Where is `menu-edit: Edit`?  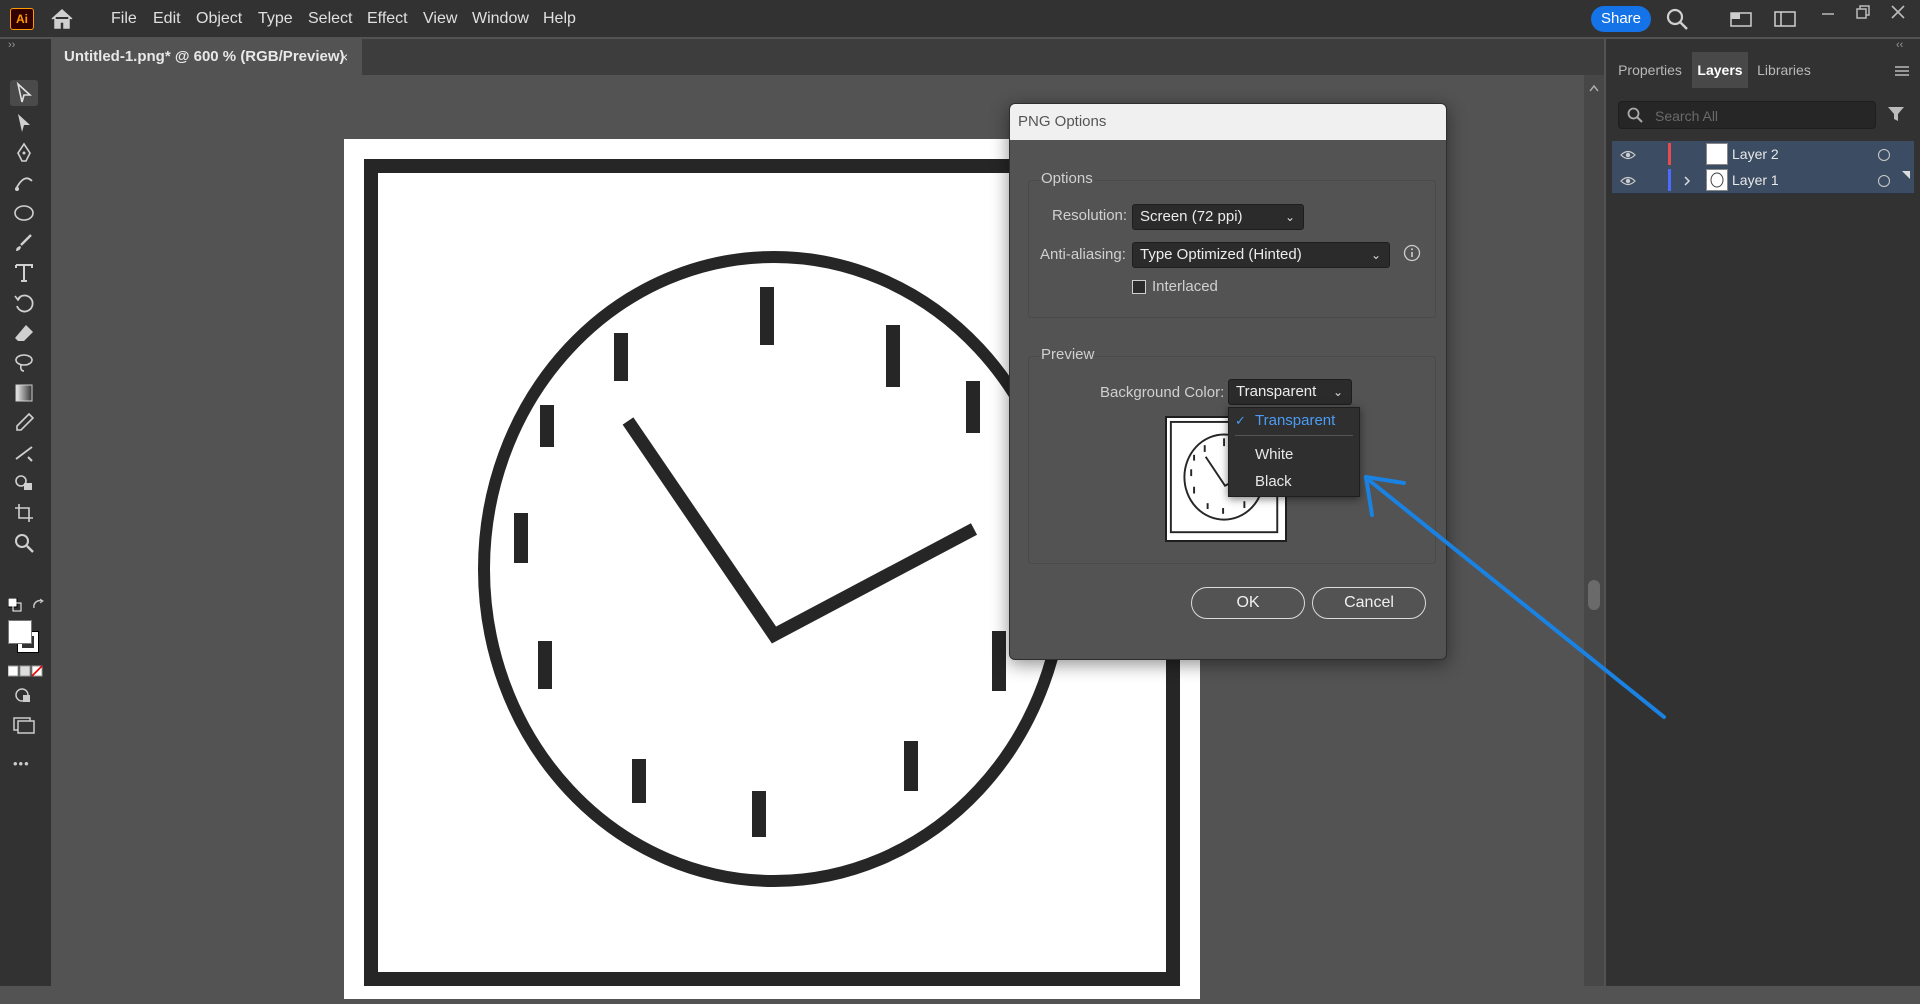 menu-edit: Edit is located at coordinates (167, 18).